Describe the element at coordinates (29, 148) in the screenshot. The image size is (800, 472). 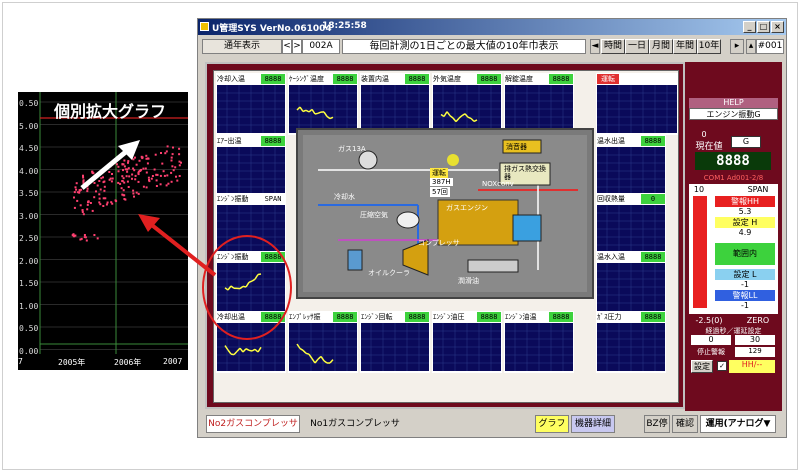
I see `zoom-y-tick: 4.50` at that location.